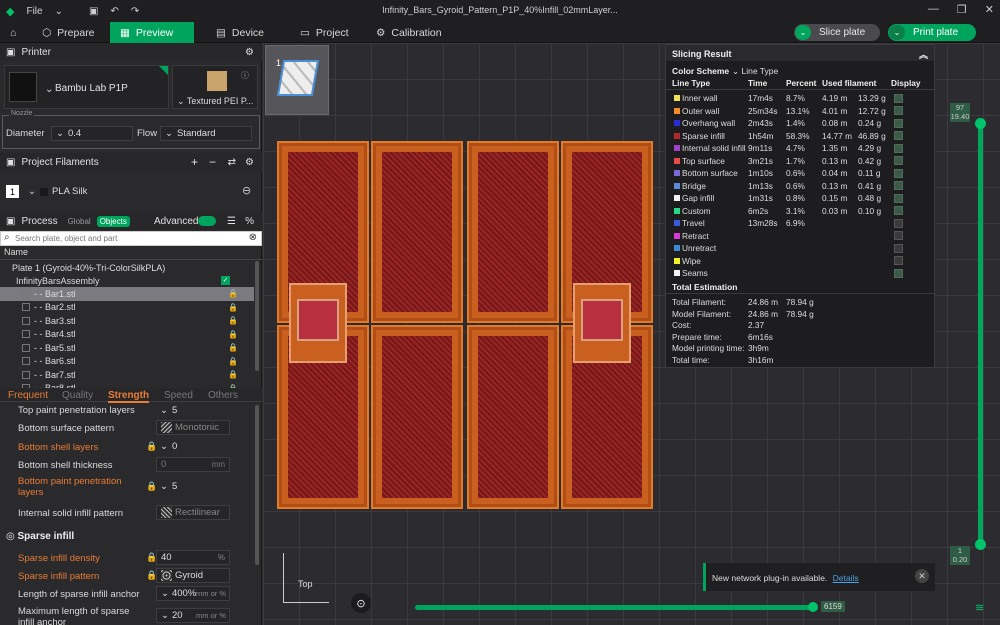 The image size is (1000, 625). I want to click on layer-top-handle, so click(980, 123).